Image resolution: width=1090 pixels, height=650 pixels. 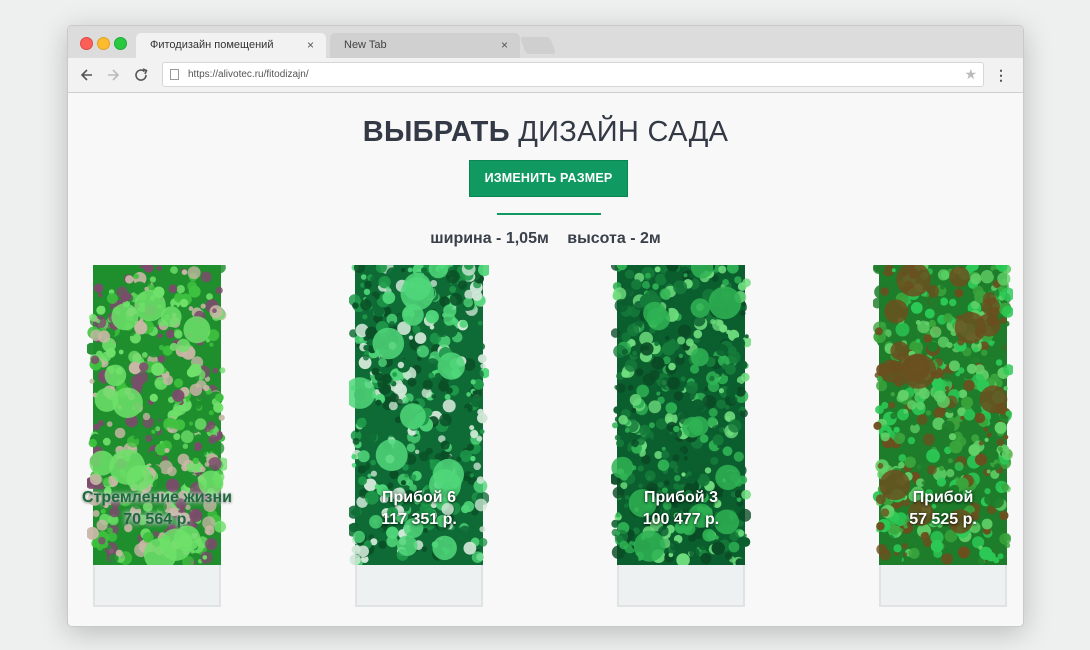 I want to click on height-text: высота - 2м, so click(x=614, y=238).